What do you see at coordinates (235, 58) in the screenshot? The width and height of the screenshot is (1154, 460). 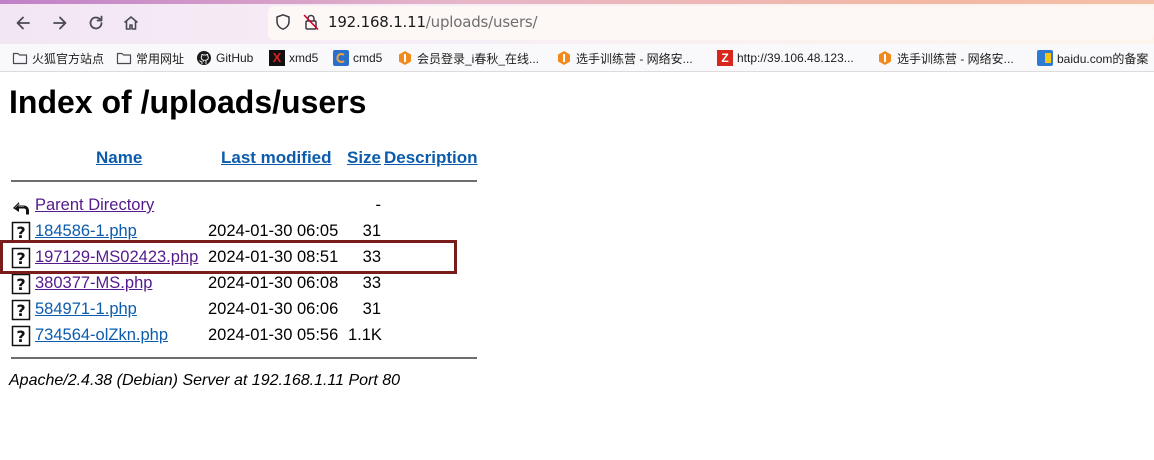 I see `bookmark-label: GitHub` at bounding box center [235, 58].